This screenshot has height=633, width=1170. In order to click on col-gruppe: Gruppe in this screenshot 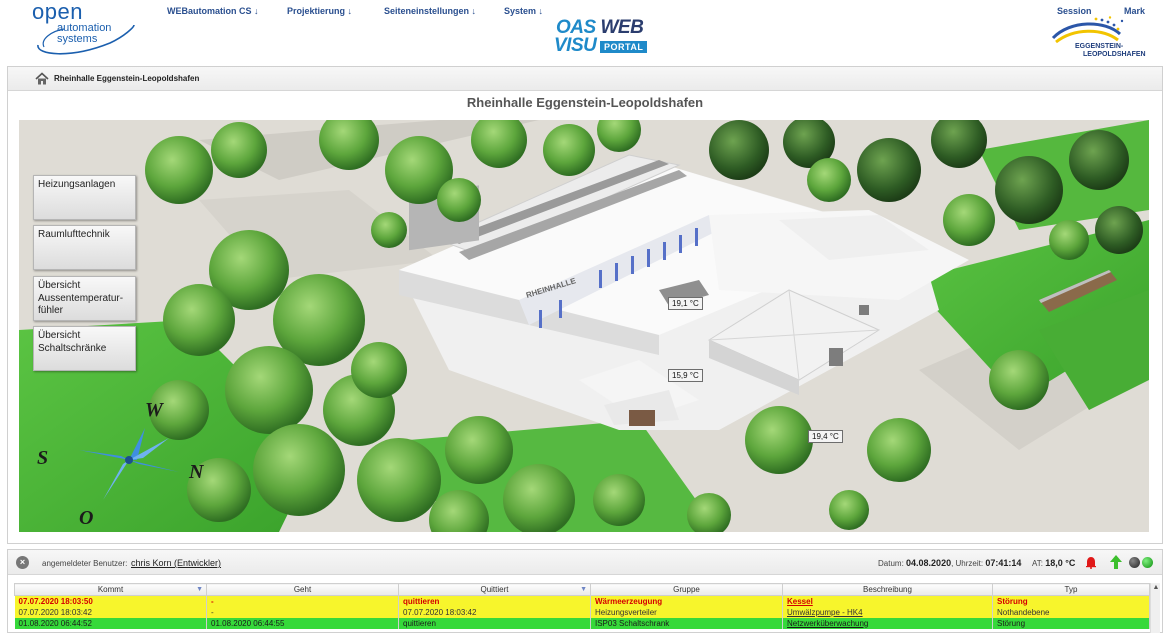, I will do `click(686, 589)`.